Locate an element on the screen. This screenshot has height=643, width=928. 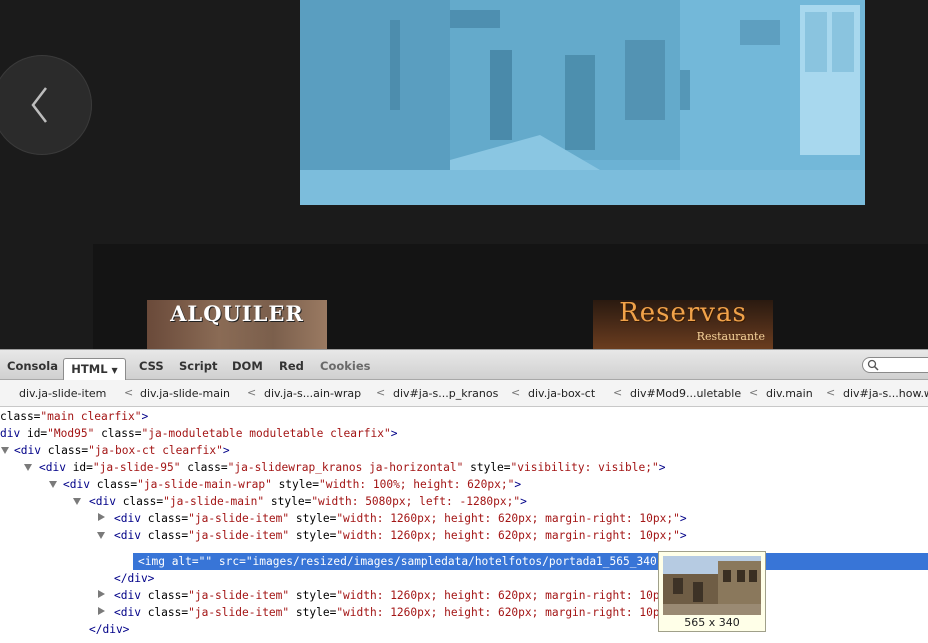
tab-script: Script is located at coordinates (198, 366).